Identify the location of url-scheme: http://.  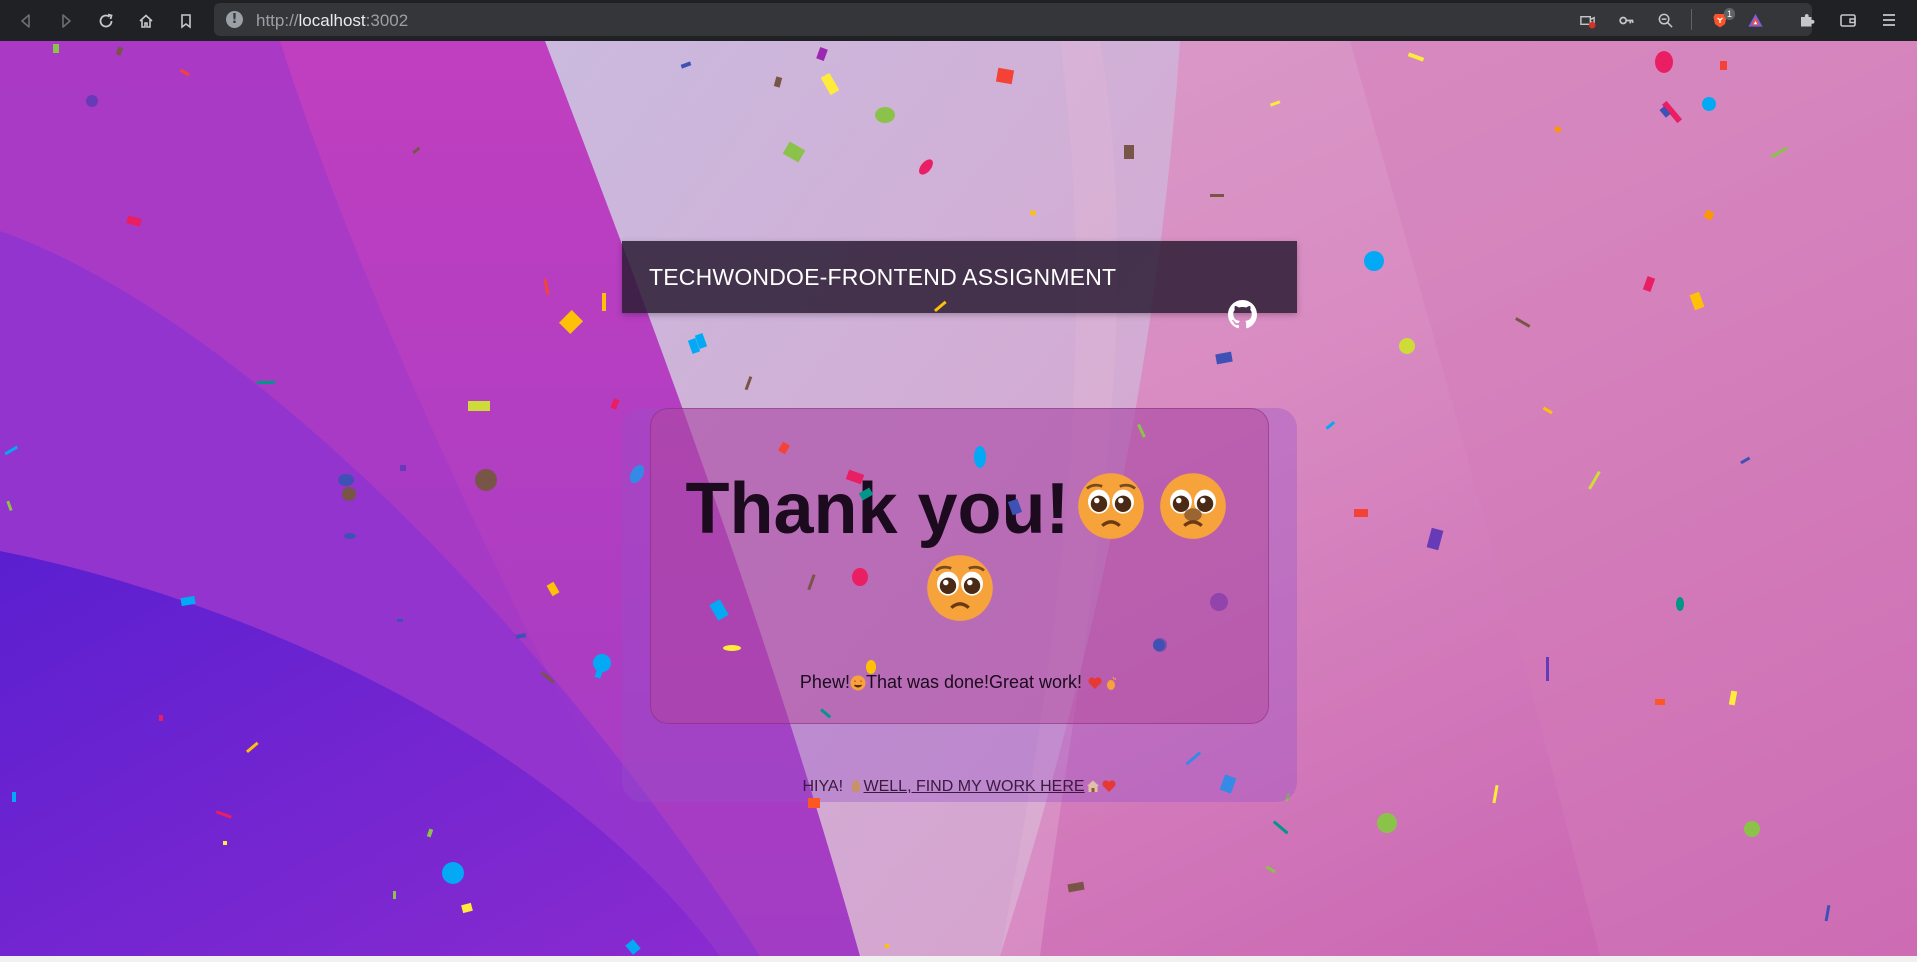
(277, 20).